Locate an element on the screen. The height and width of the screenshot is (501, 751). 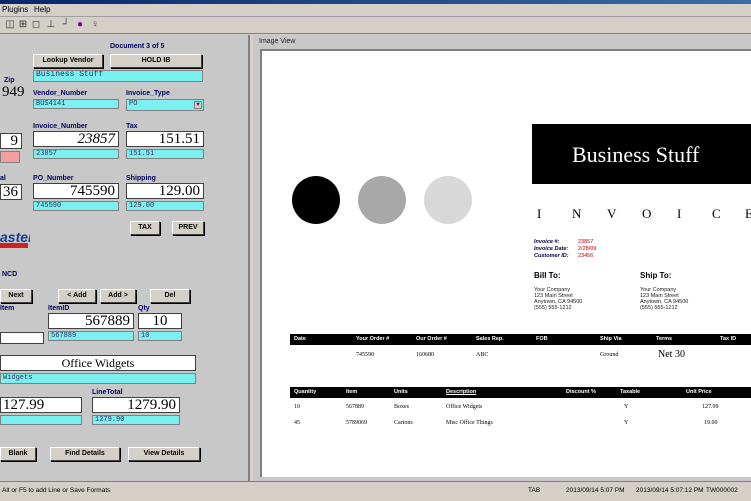
item-row-price: 19.00 is located at coordinates (711, 423).